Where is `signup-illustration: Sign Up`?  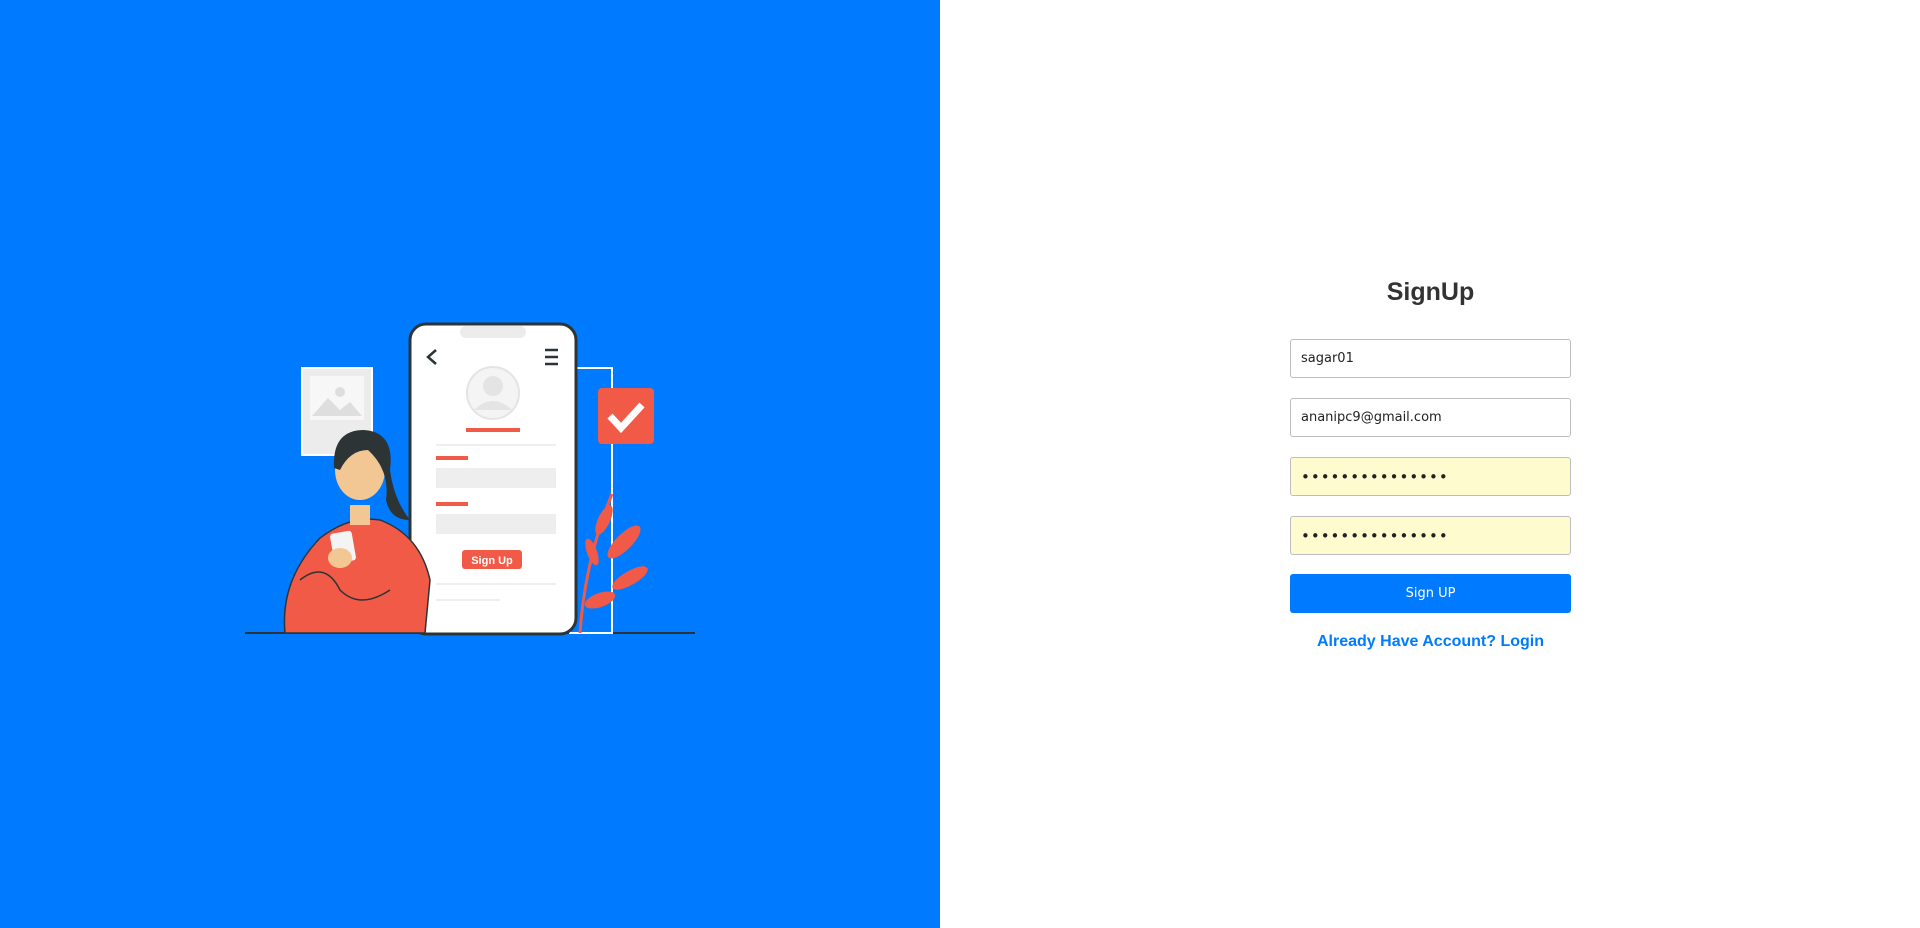
signup-illustration: Sign Up is located at coordinates (470, 479).